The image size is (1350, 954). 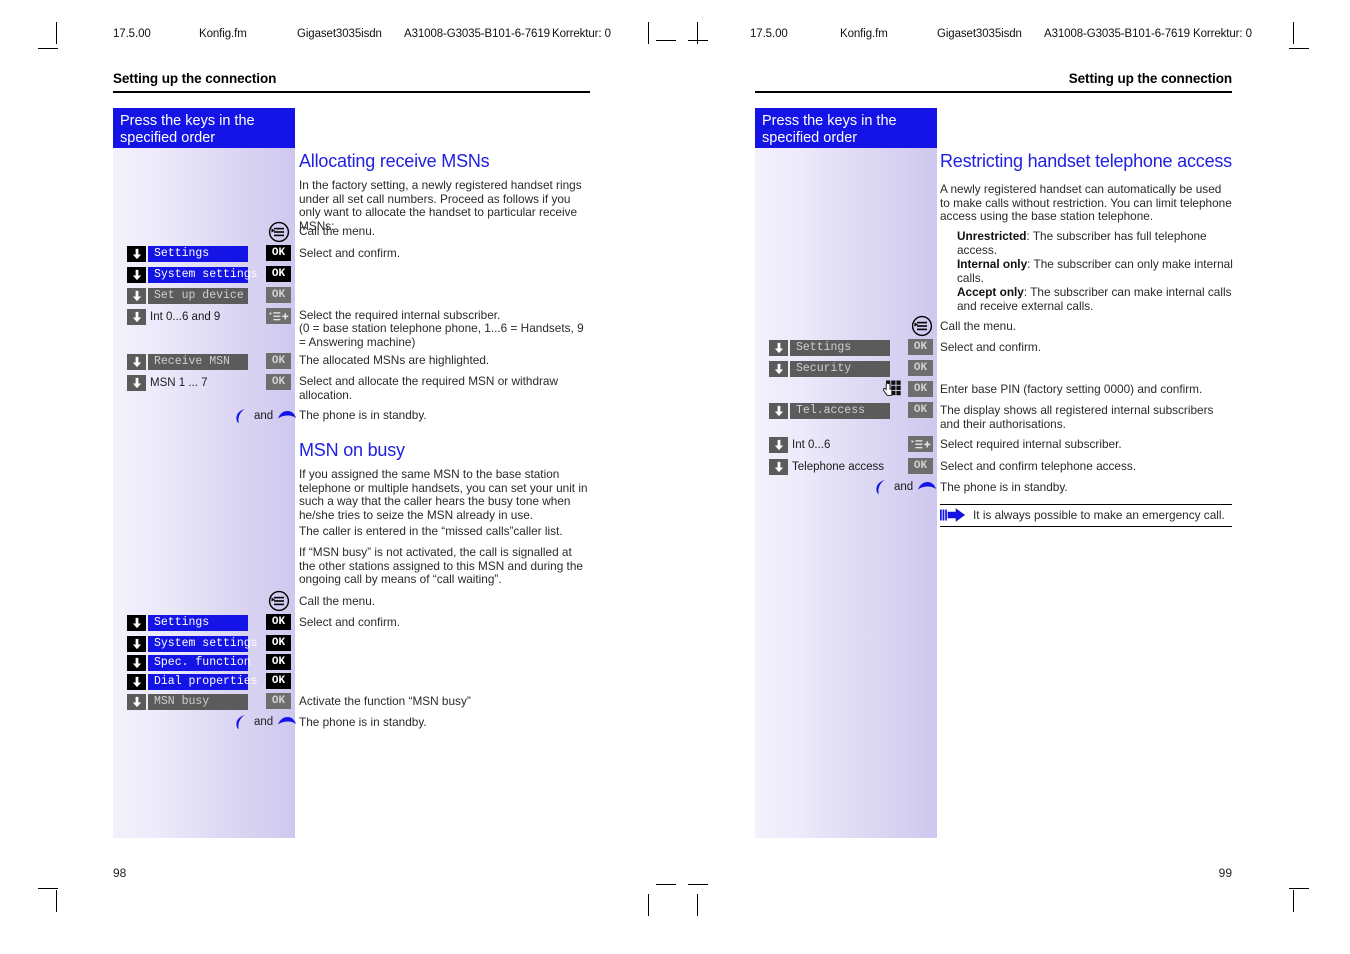 What do you see at coordinates (203, 681) in the screenshot?
I see `menu-item-label: Dial properties` at bounding box center [203, 681].